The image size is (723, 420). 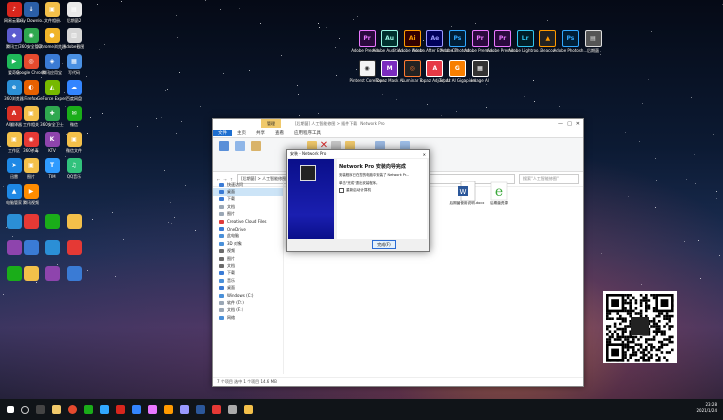 I want to click on taskbar-illustrator-icon, so click(x=168, y=409).